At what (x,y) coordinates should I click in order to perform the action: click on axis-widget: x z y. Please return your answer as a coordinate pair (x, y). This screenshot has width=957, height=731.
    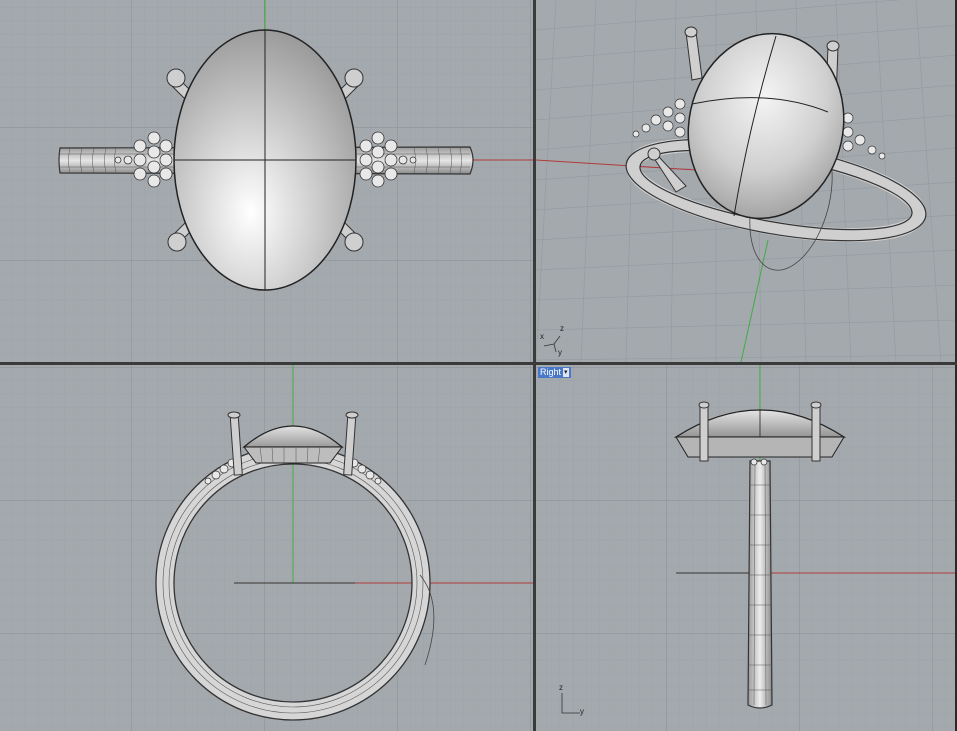
    Looking at the image, I should click on (555, 340).